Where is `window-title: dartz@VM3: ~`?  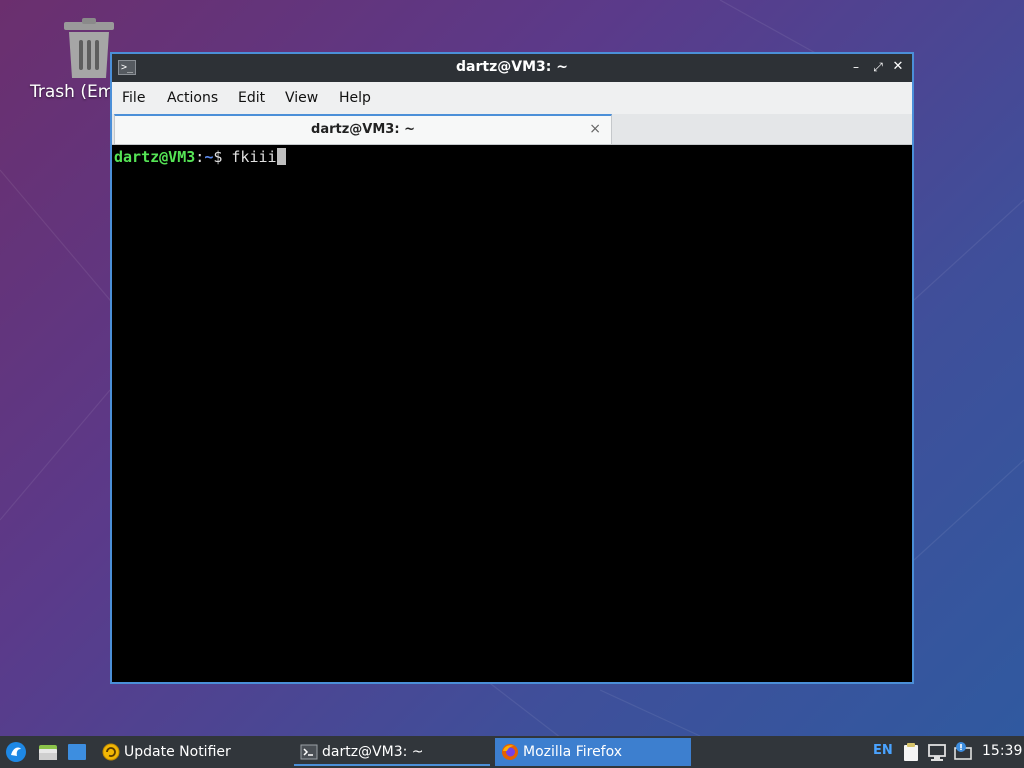
window-title: dartz@VM3: ~ is located at coordinates (512, 67).